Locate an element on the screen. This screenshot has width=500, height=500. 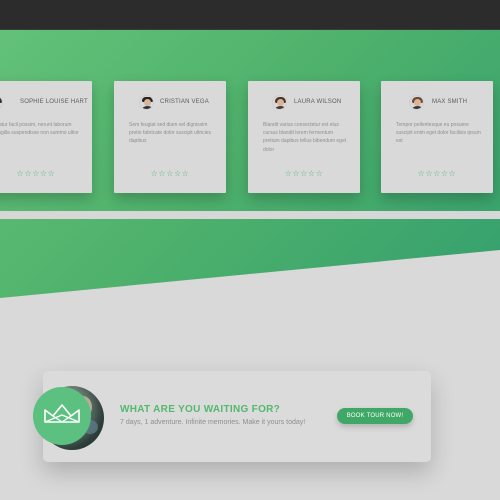
testimonial-name: MAX SMITH is located at coordinates (450, 102).